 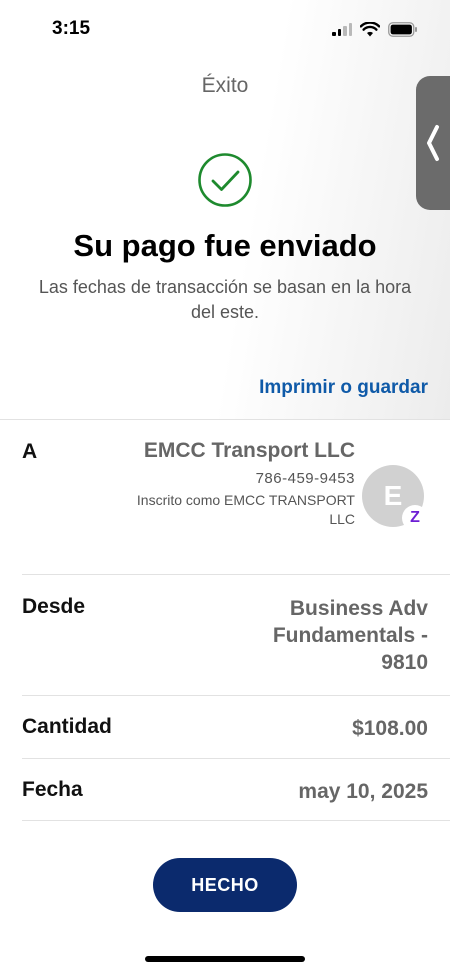 What do you see at coordinates (225, 885) in the screenshot?
I see `done-button: HECHO` at bounding box center [225, 885].